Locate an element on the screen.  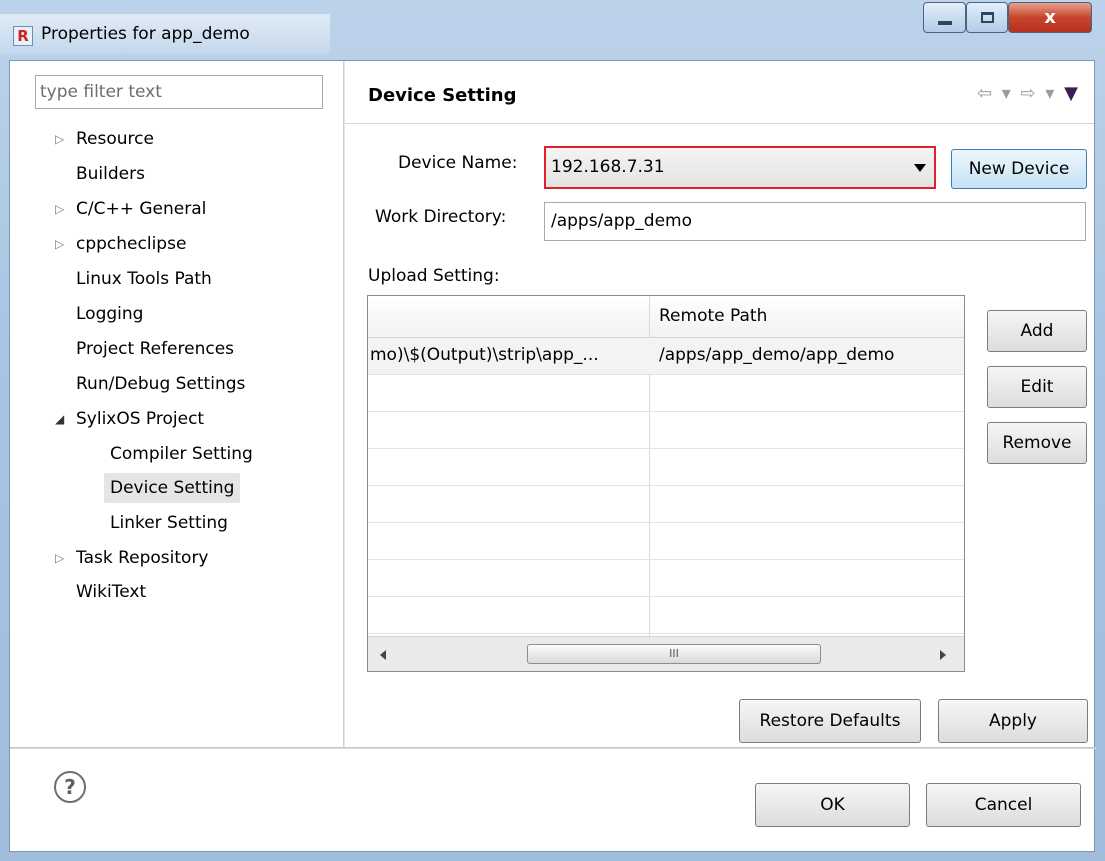
forward-arrow-icon: ⇨ is located at coordinates (1029, 93).